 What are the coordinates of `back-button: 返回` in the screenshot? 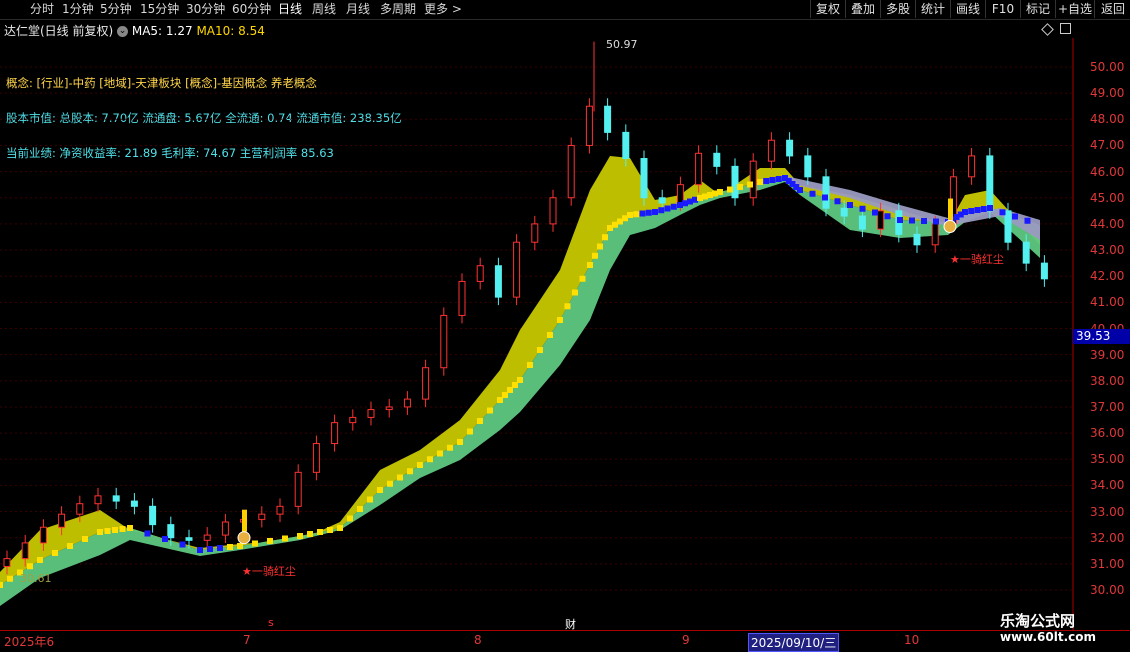 It's located at (1112, 9).